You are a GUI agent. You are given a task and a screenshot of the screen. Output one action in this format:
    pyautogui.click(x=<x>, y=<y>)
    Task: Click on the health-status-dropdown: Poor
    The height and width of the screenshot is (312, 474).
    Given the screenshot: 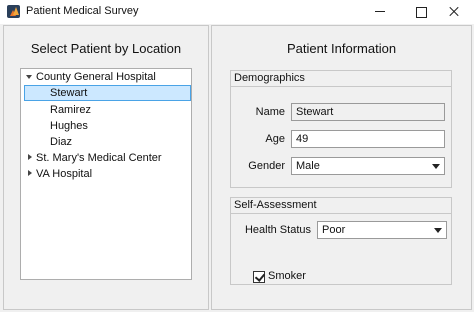 What is the action you would take?
    pyautogui.click(x=382, y=230)
    